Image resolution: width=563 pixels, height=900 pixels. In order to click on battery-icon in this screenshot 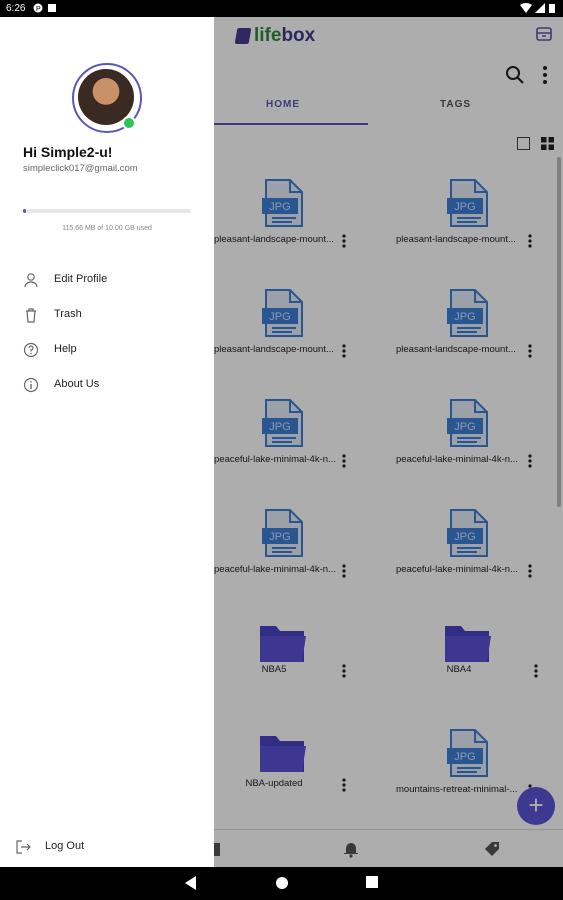, I will do `click(552, 8)`.